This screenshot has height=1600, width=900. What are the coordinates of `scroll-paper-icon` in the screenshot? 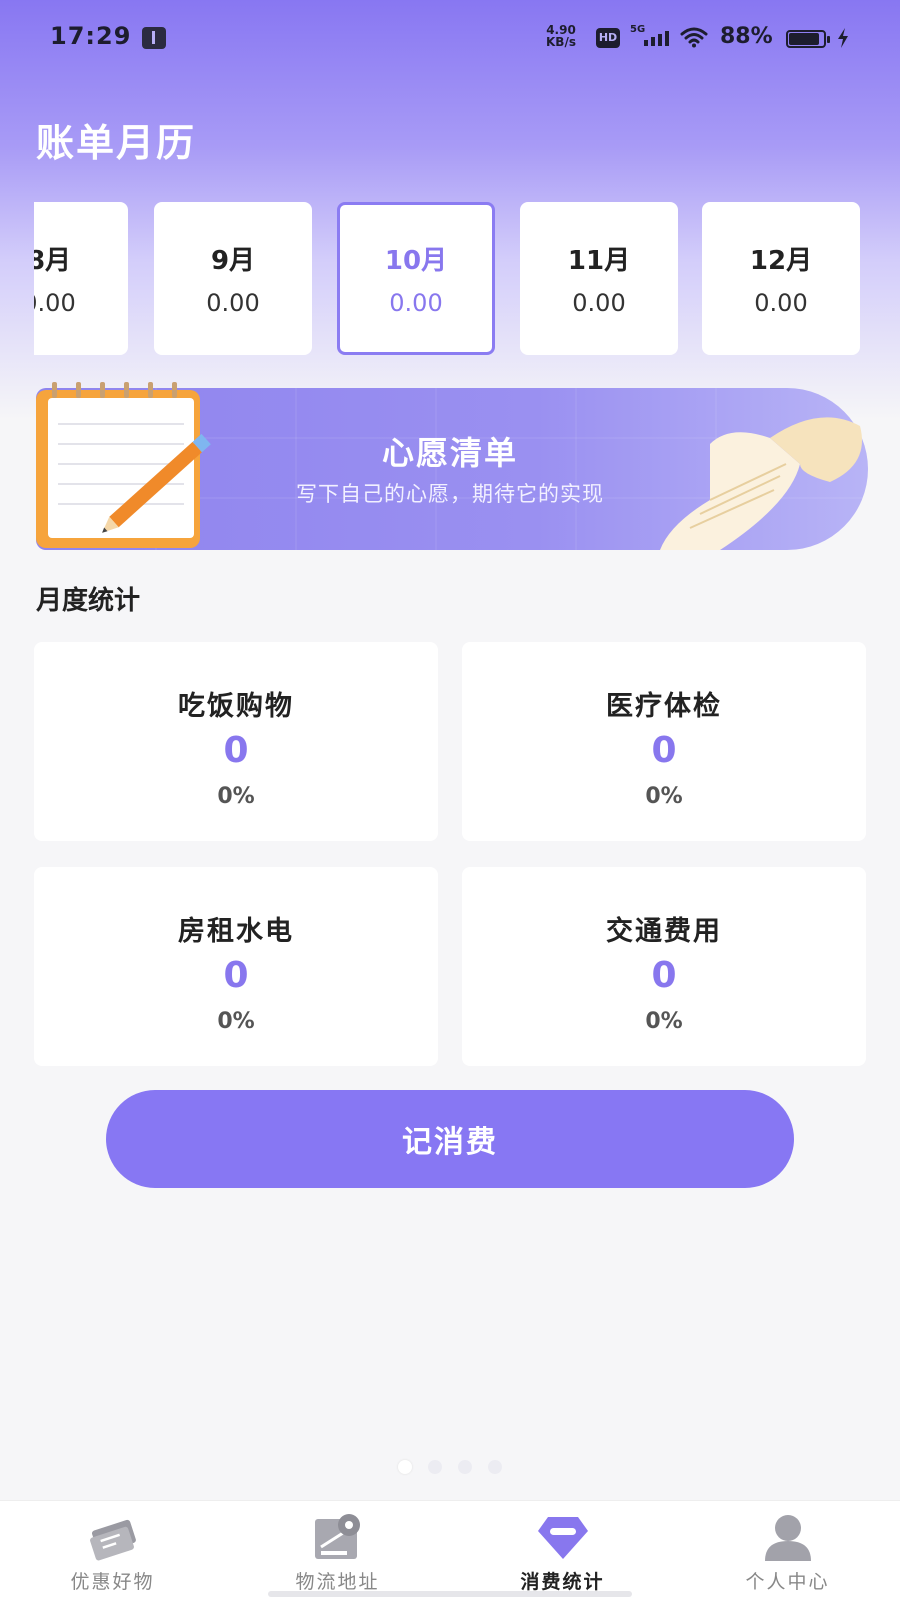 It's located at (761, 483).